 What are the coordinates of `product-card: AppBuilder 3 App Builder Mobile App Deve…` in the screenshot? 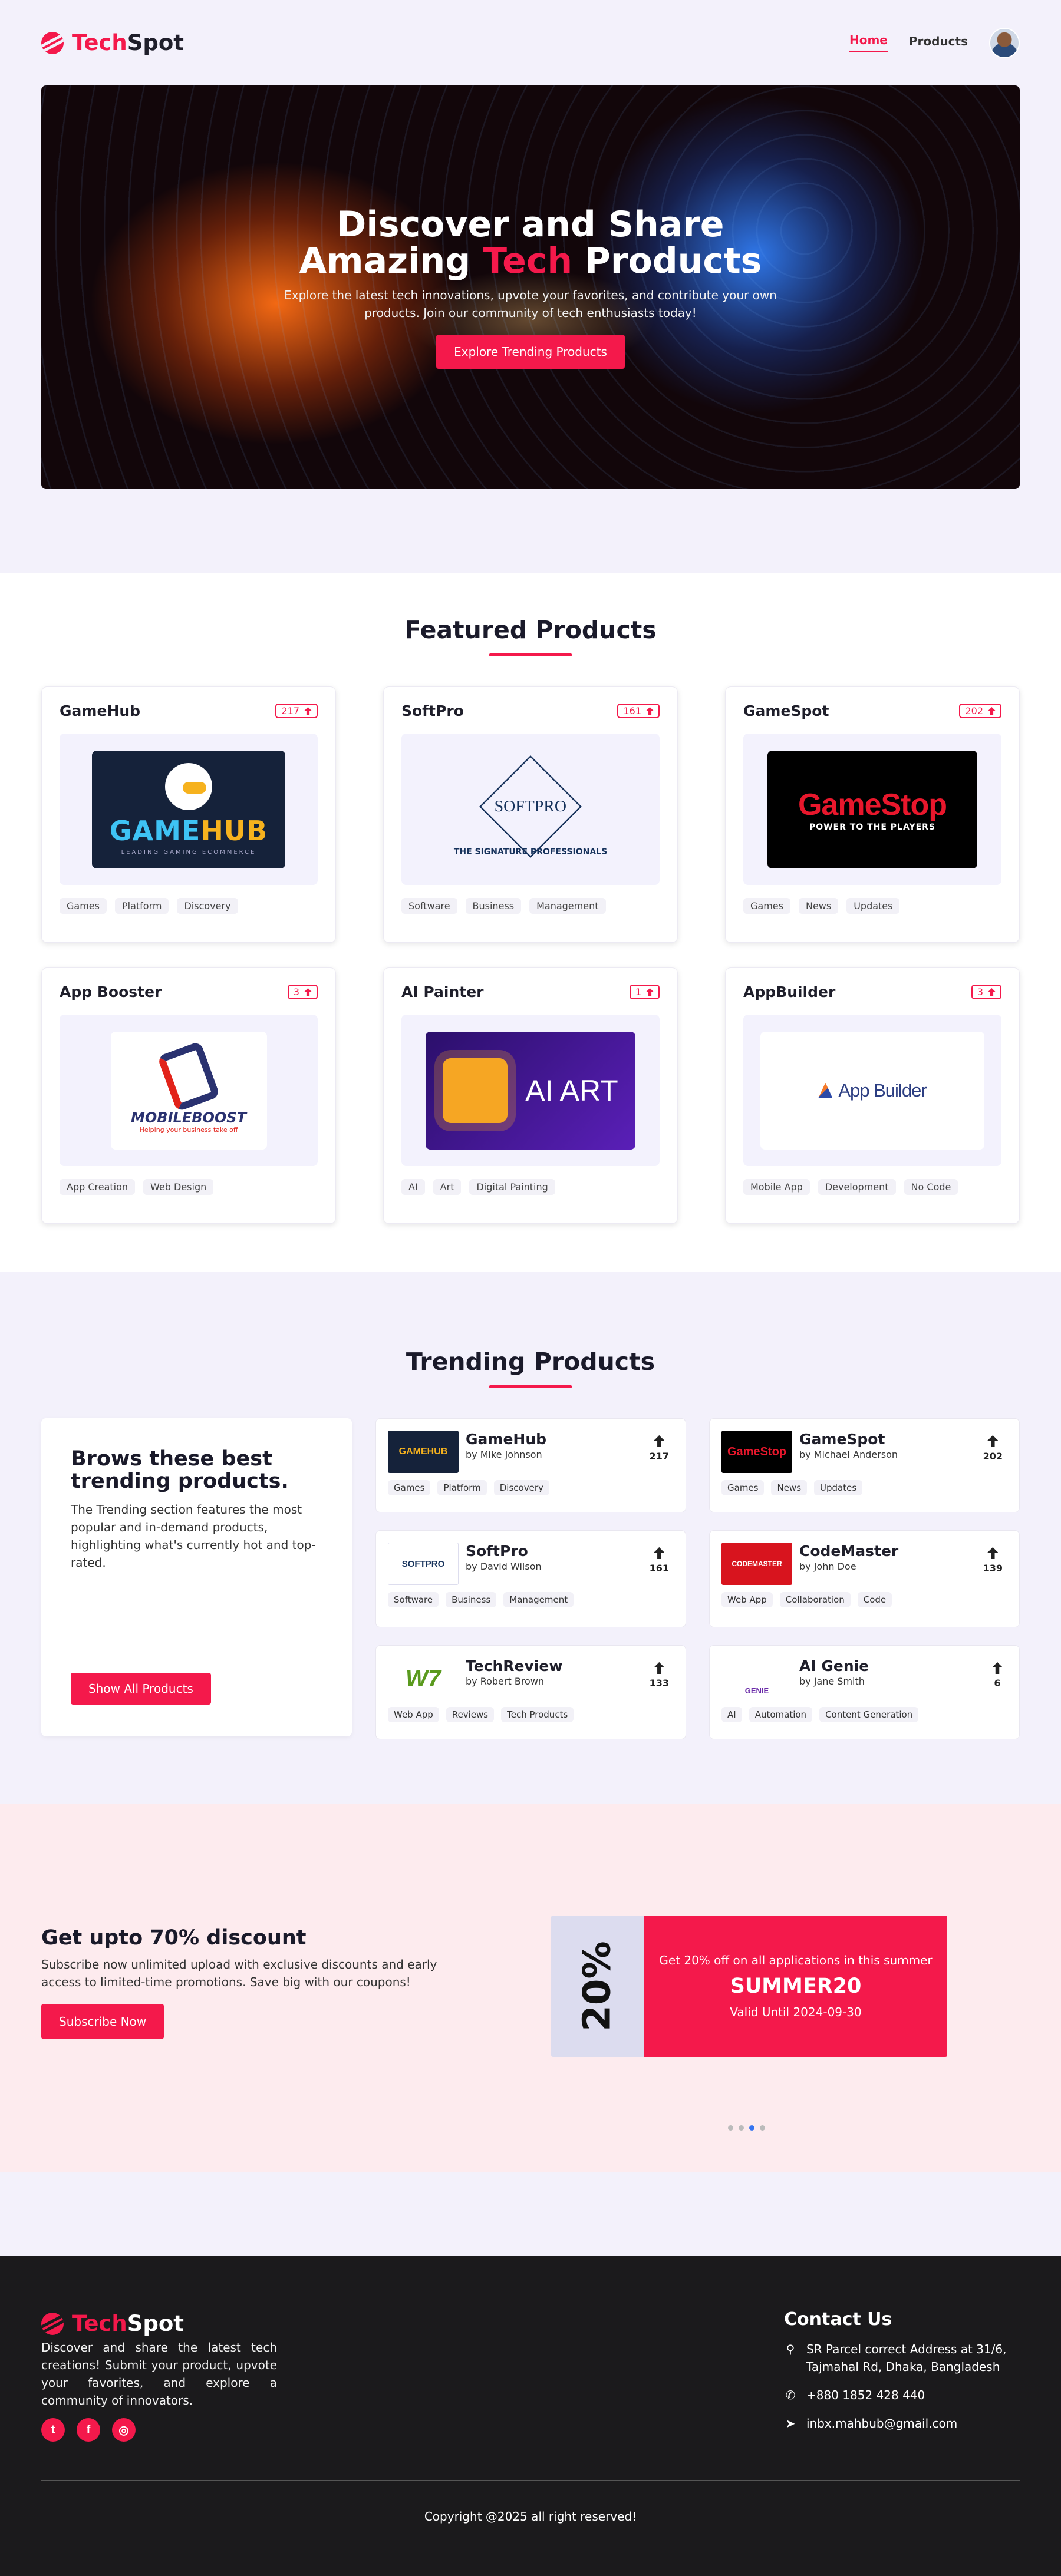 It's located at (872, 1095).